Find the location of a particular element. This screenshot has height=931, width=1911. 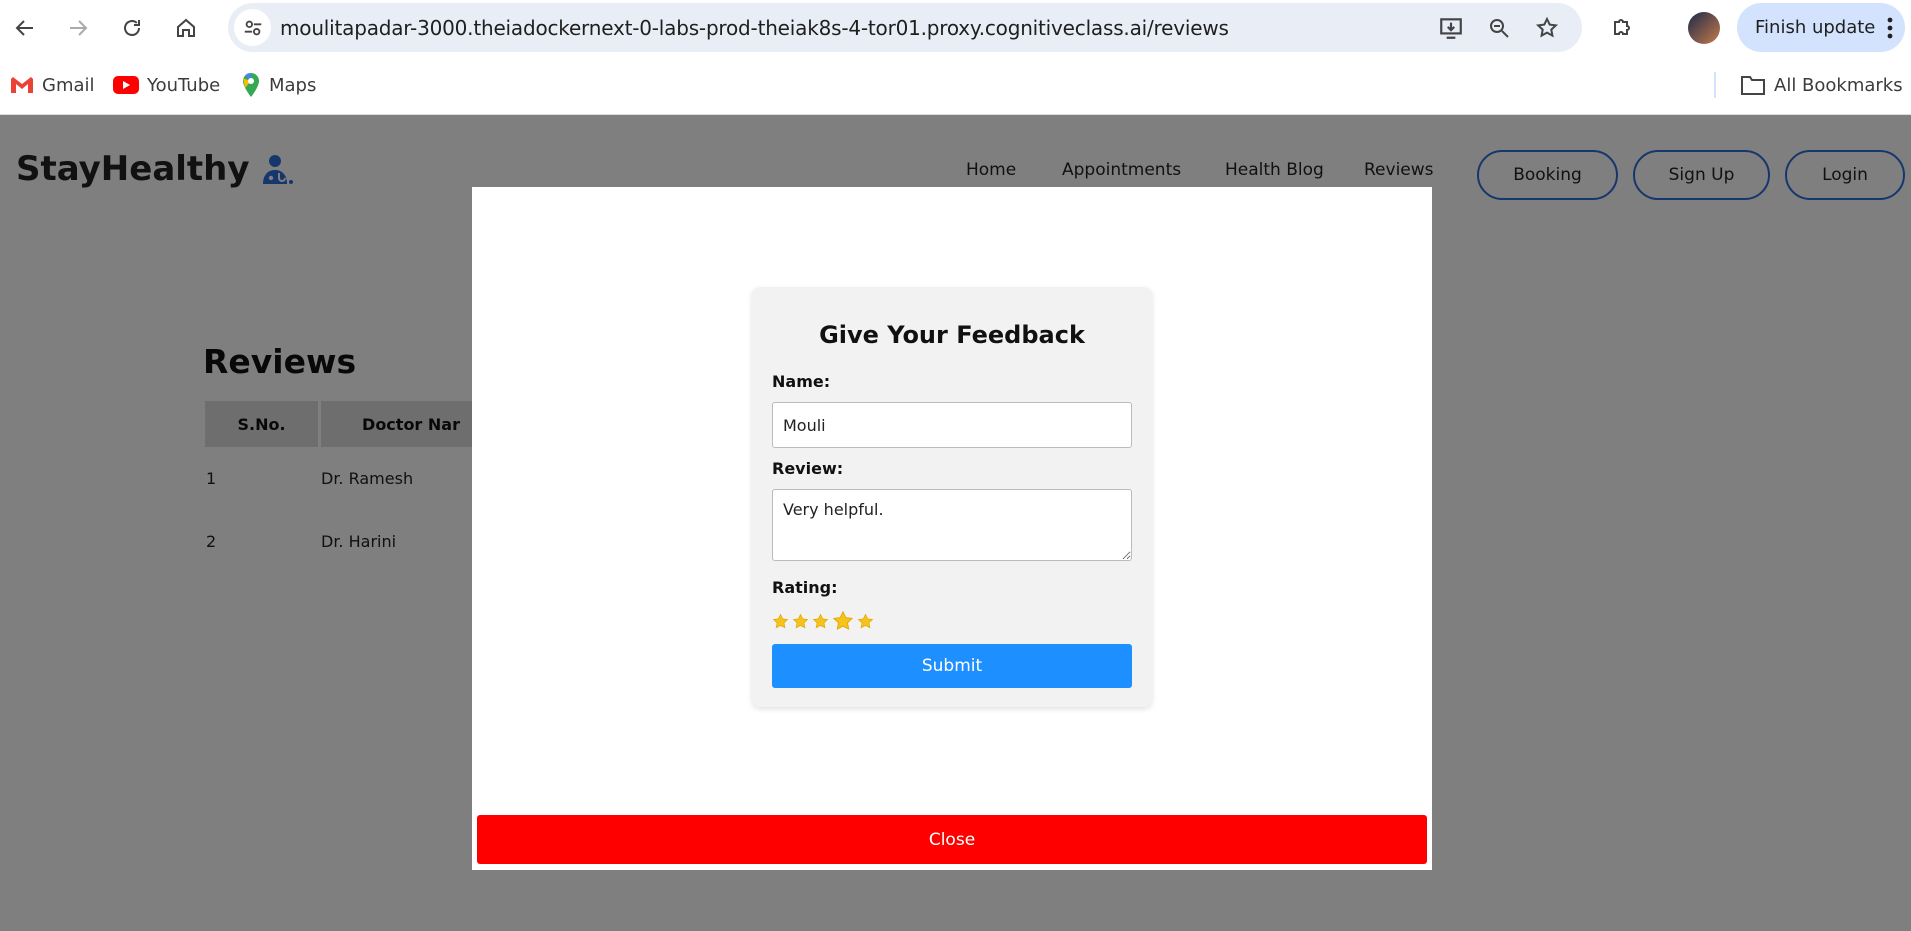

back-button is located at coordinates (25, 28).